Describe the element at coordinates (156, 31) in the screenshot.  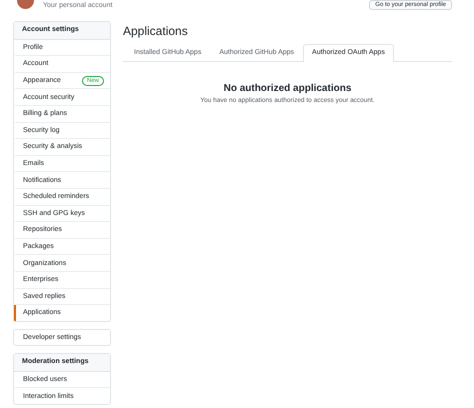
I see `page-title: Applications` at that location.